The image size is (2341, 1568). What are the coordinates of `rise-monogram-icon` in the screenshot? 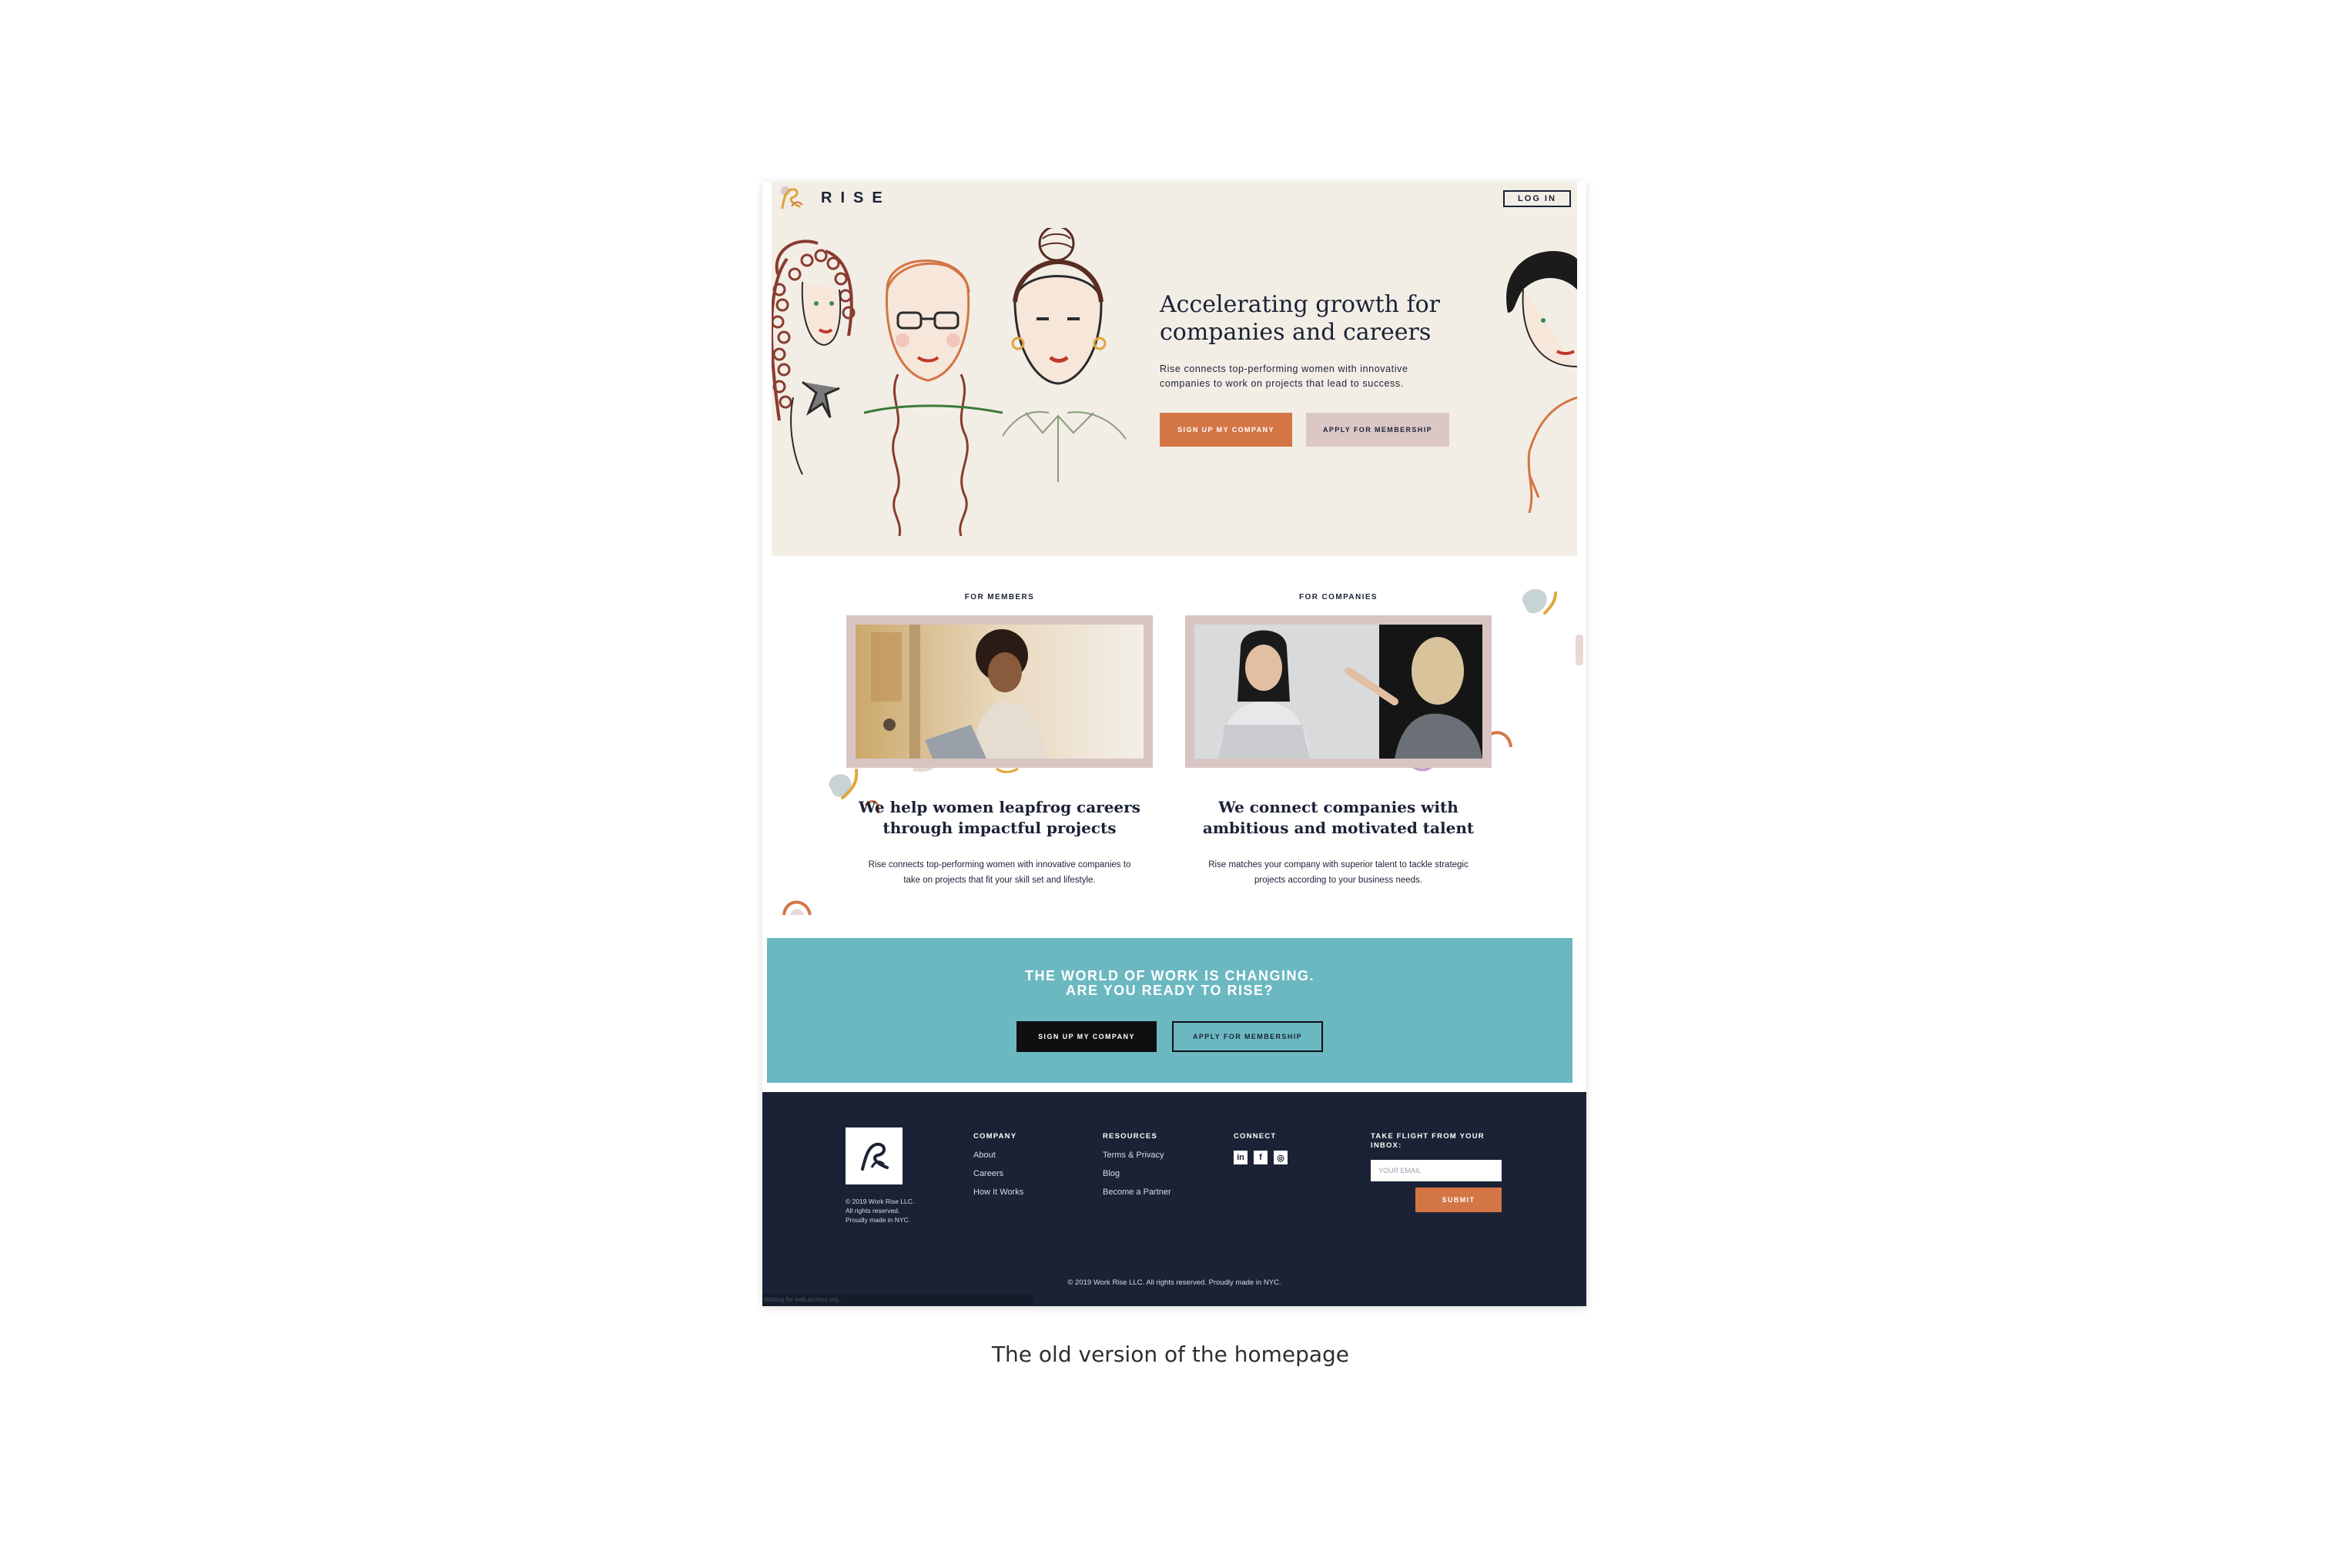 It's located at (875, 1157).